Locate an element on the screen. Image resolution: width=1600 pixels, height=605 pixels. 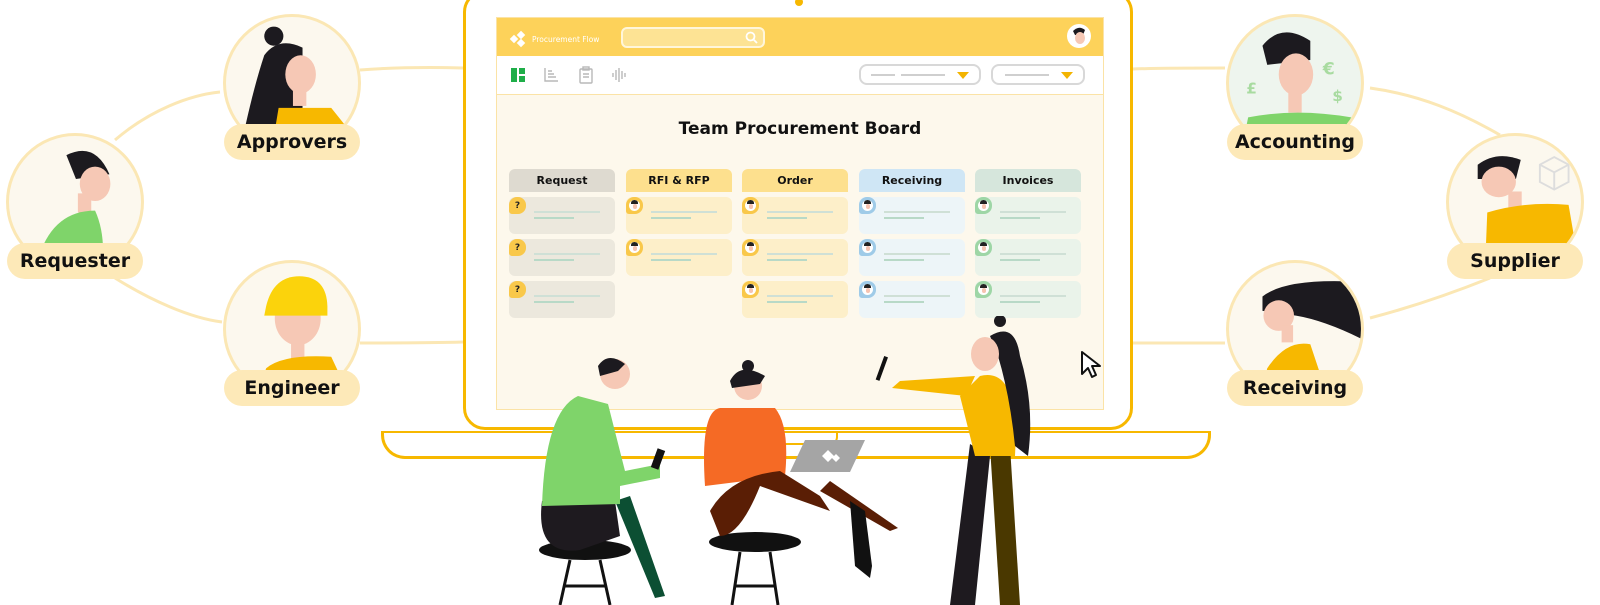
brand-logo: Procurement Flow is located at coordinates (554, 39).